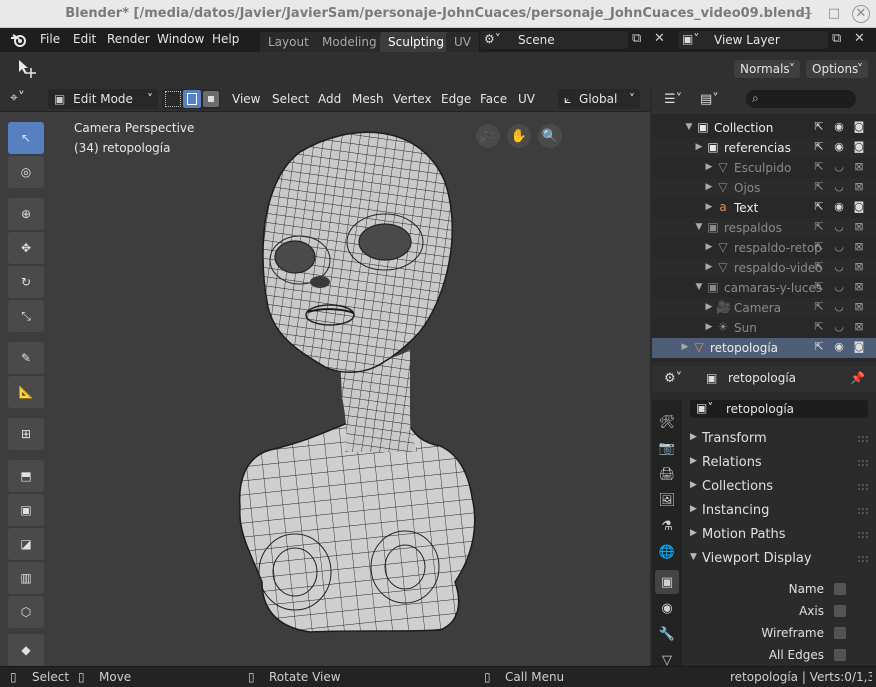 This screenshot has width=876, height=687. I want to click on name-checkbox, so click(840, 589).